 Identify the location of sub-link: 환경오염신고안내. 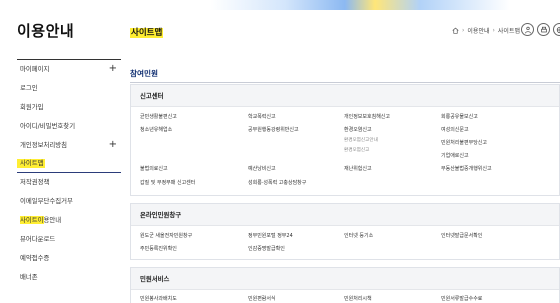
(361, 140).